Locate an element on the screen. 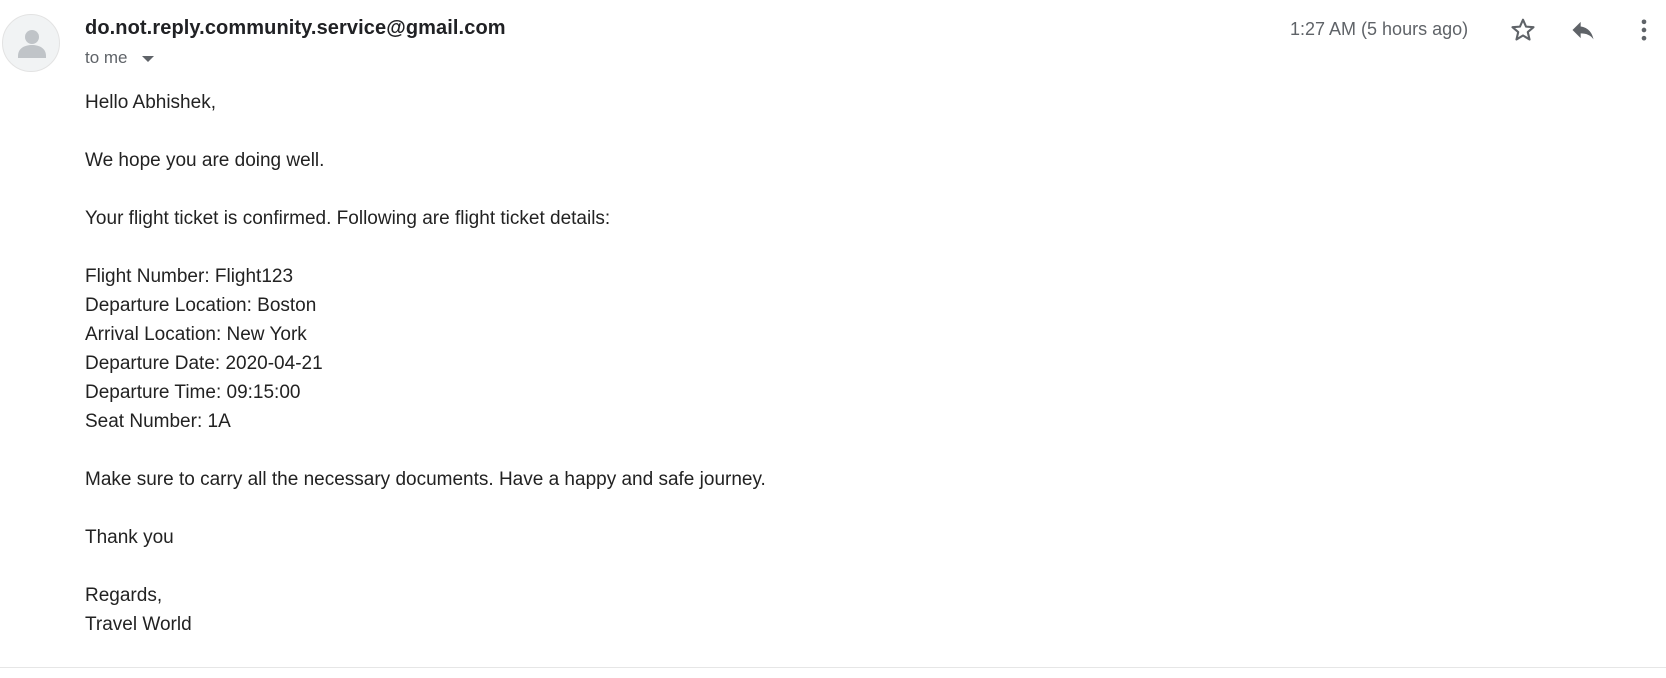 This screenshot has height=678, width=1666. recipients-toggle: to me is located at coordinates (119, 58).